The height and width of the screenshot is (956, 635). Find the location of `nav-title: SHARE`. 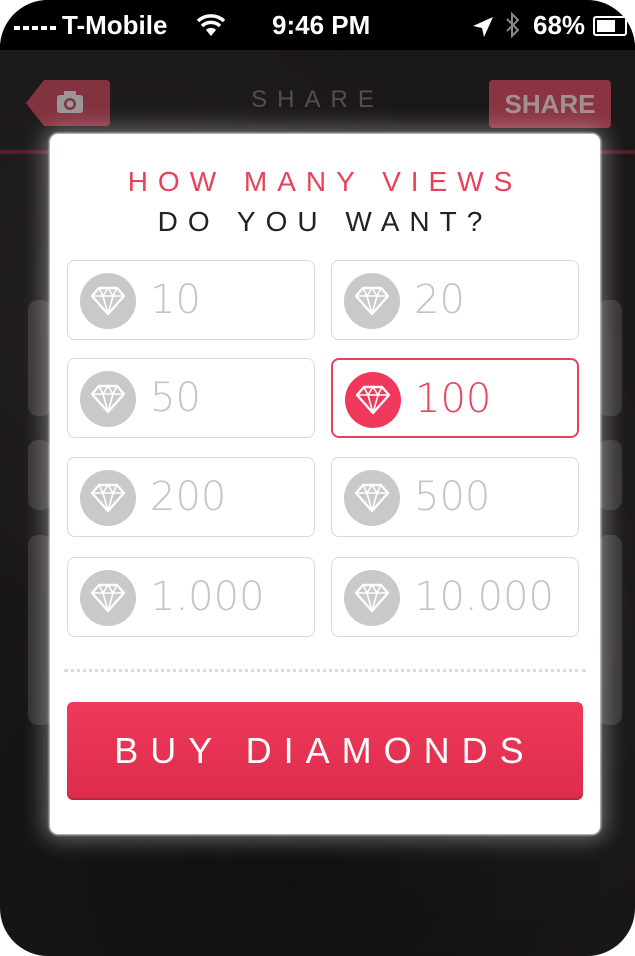

nav-title: SHARE is located at coordinates (317, 99).